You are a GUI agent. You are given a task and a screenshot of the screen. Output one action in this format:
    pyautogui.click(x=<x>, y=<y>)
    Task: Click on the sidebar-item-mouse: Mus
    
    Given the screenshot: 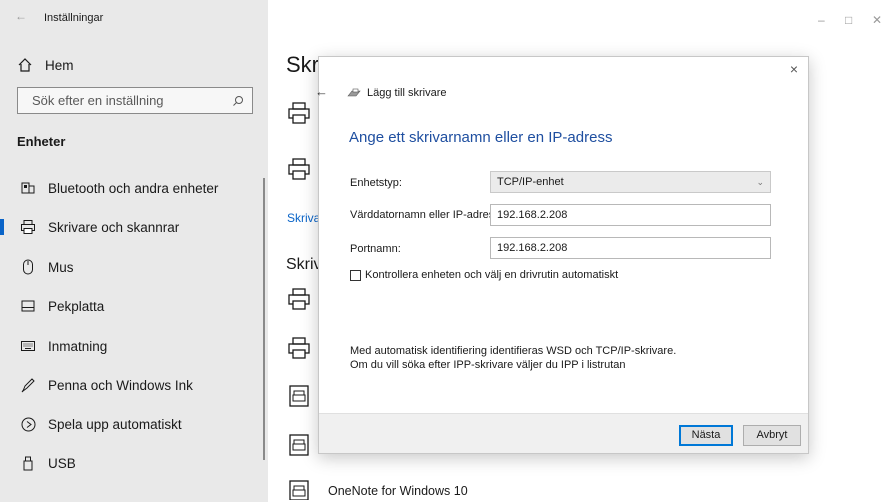 What is the action you would take?
    pyautogui.click(x=134, y=267)
    